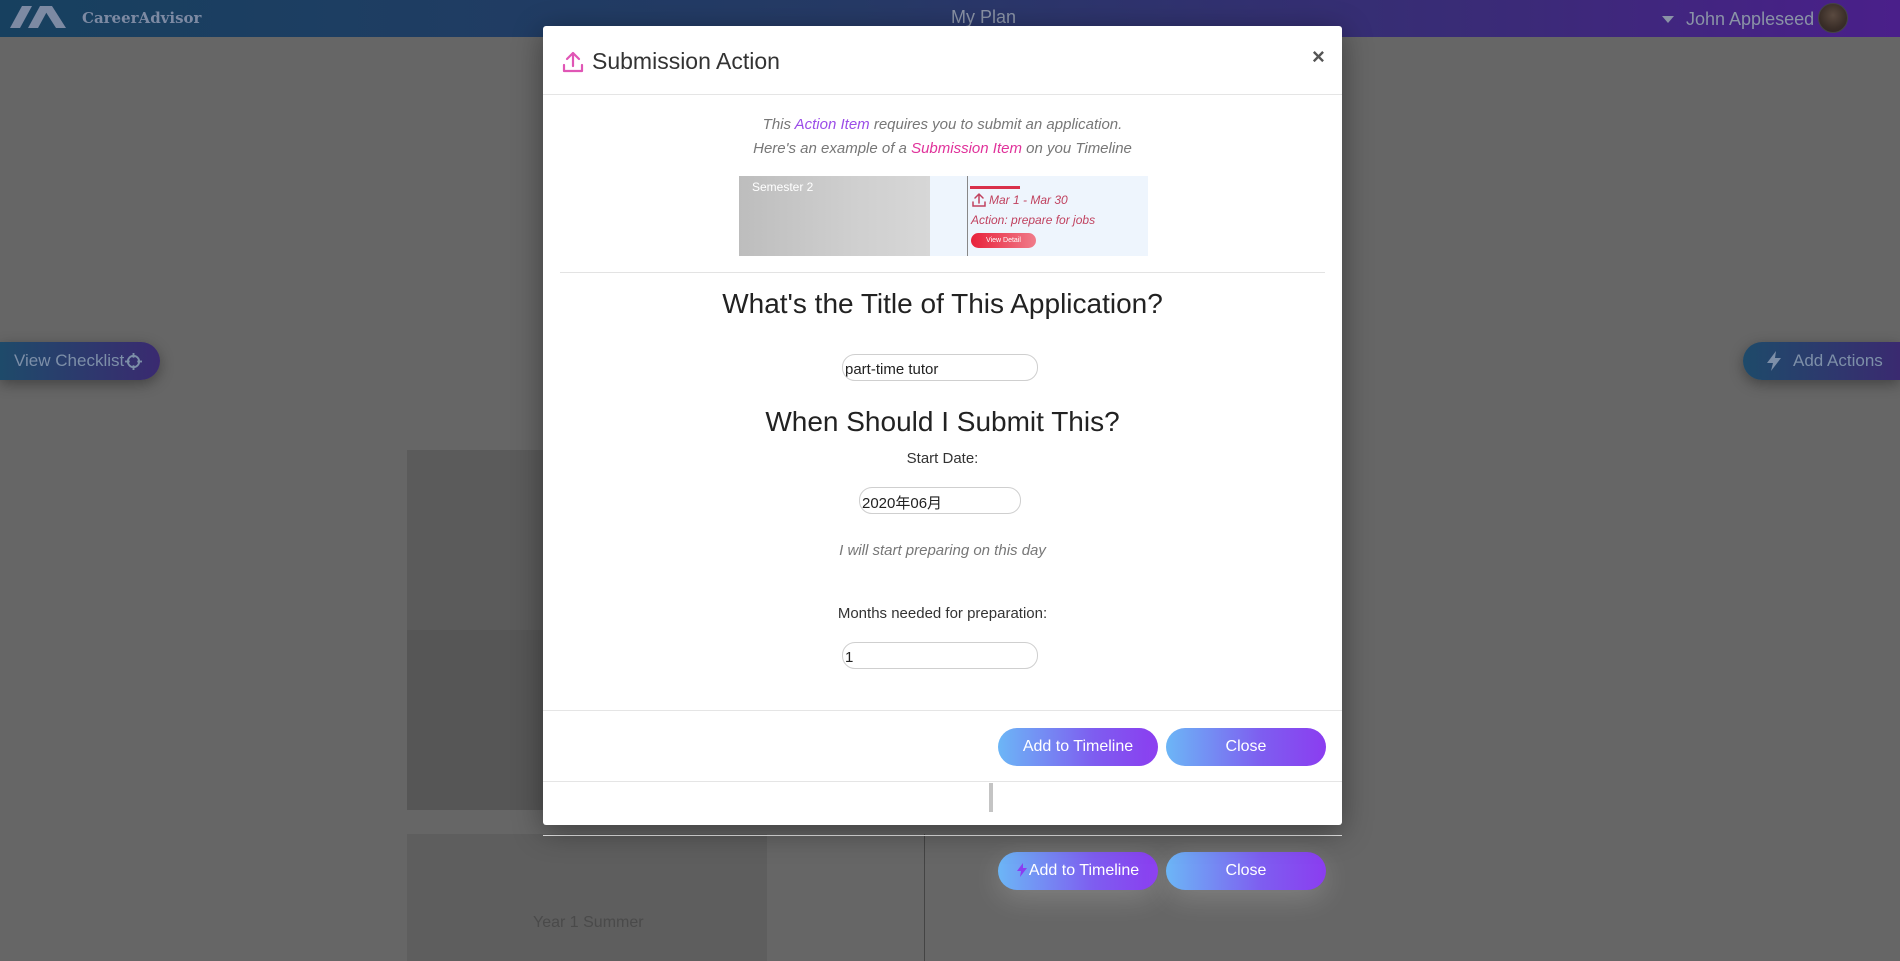 This screenshot has height=961, width=1900. What do you see at coordinates (1668, 19) in the screenshot?
I see `chevron-down-icon` at bounding box center [1668, 19].